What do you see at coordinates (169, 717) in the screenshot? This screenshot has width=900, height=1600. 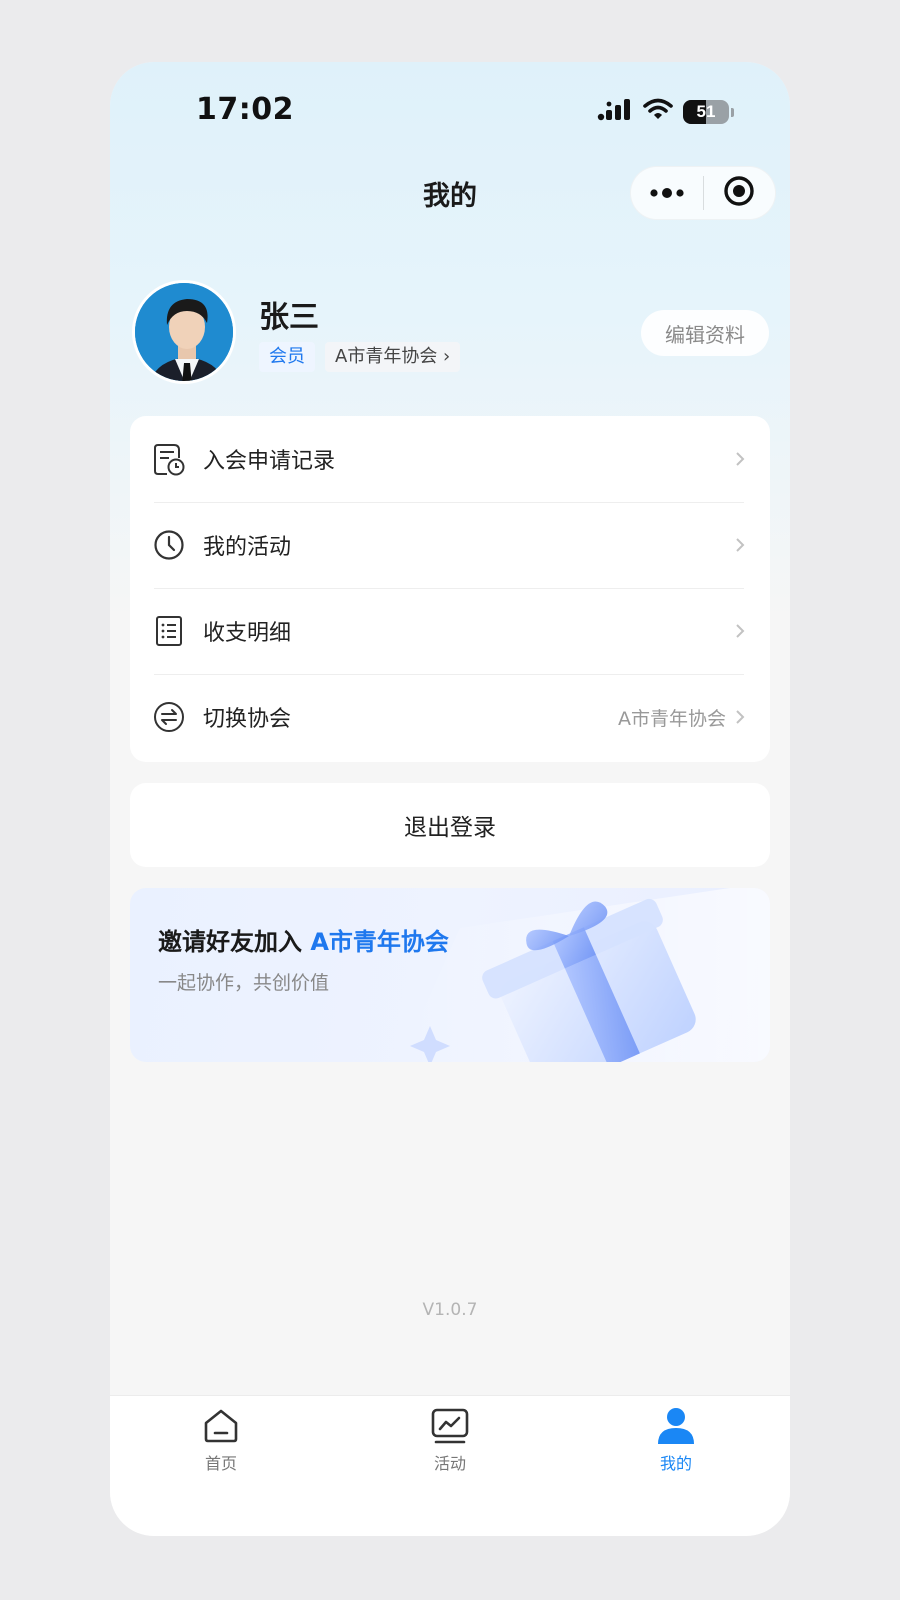 I see `switch-icon` at bounding box center [169, 717].